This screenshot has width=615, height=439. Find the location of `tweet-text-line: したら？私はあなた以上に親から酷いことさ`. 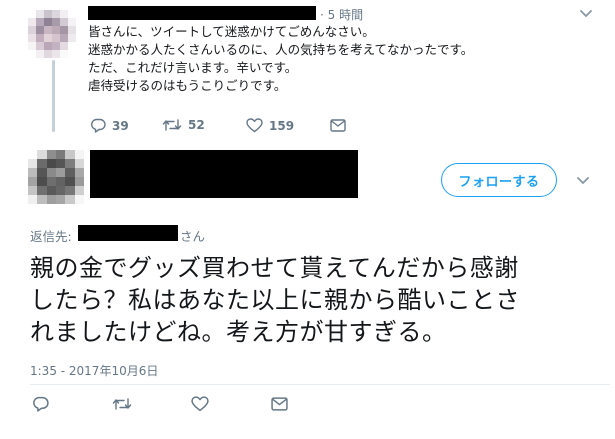

tweet-text-line: したら？私はあなた以上に親から酷いことさ is located at coordinates (275, 300).